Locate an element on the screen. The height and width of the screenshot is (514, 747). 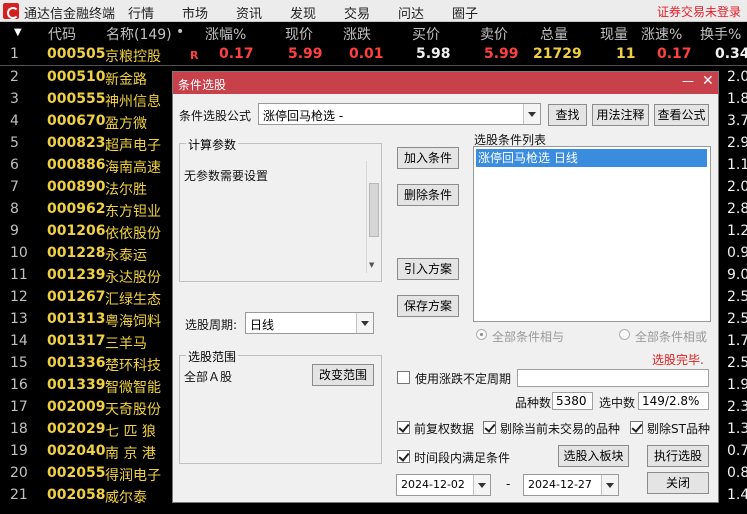
row-number: 7 is located at coordinates (14, 187).